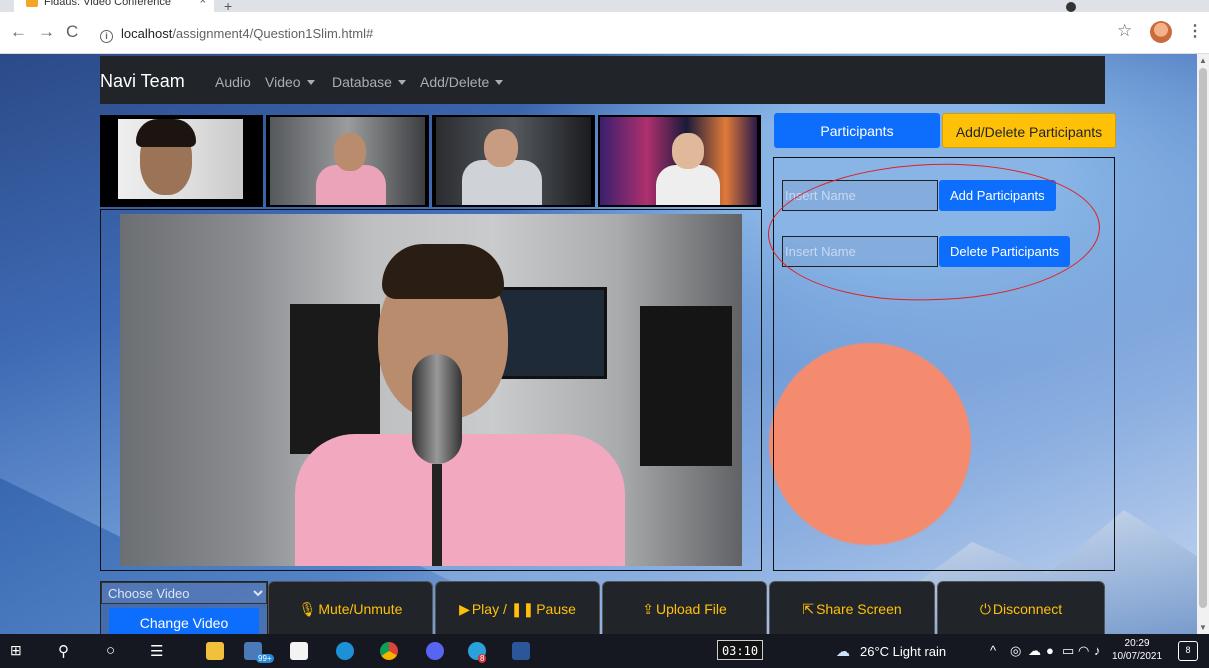 This screenshot has height=668, width=1209. I want to click on chrome-icon, so click(389, 651).